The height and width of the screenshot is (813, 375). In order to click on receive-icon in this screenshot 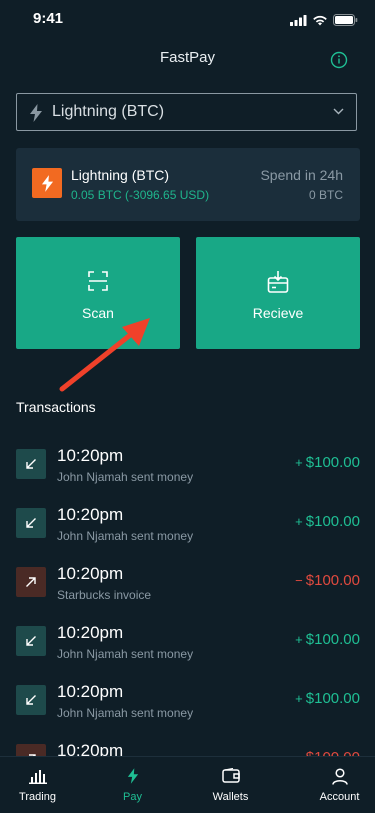, I will do `click(278, 282)`.